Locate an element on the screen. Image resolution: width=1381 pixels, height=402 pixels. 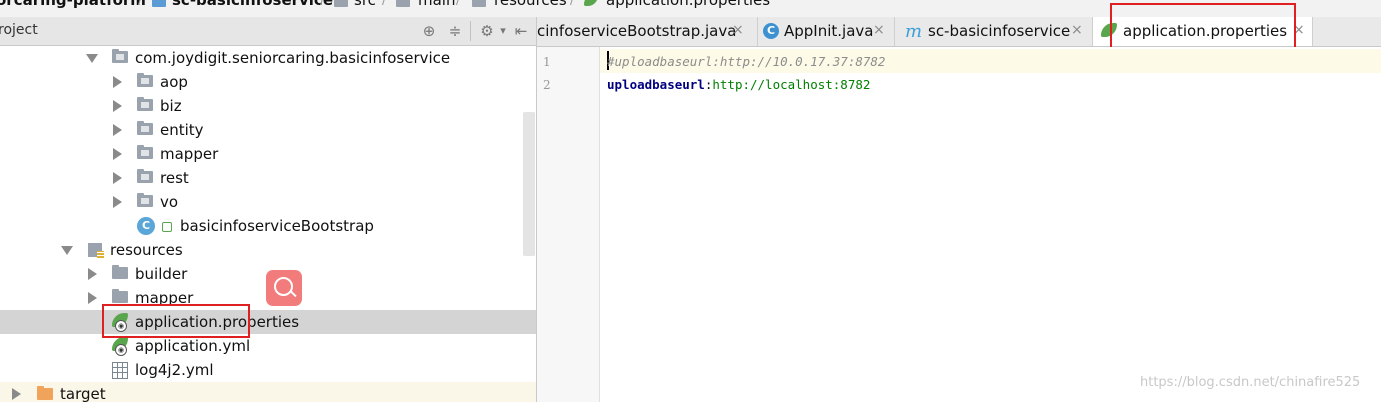
toolbar-separator is located at coordinates (470, 31).